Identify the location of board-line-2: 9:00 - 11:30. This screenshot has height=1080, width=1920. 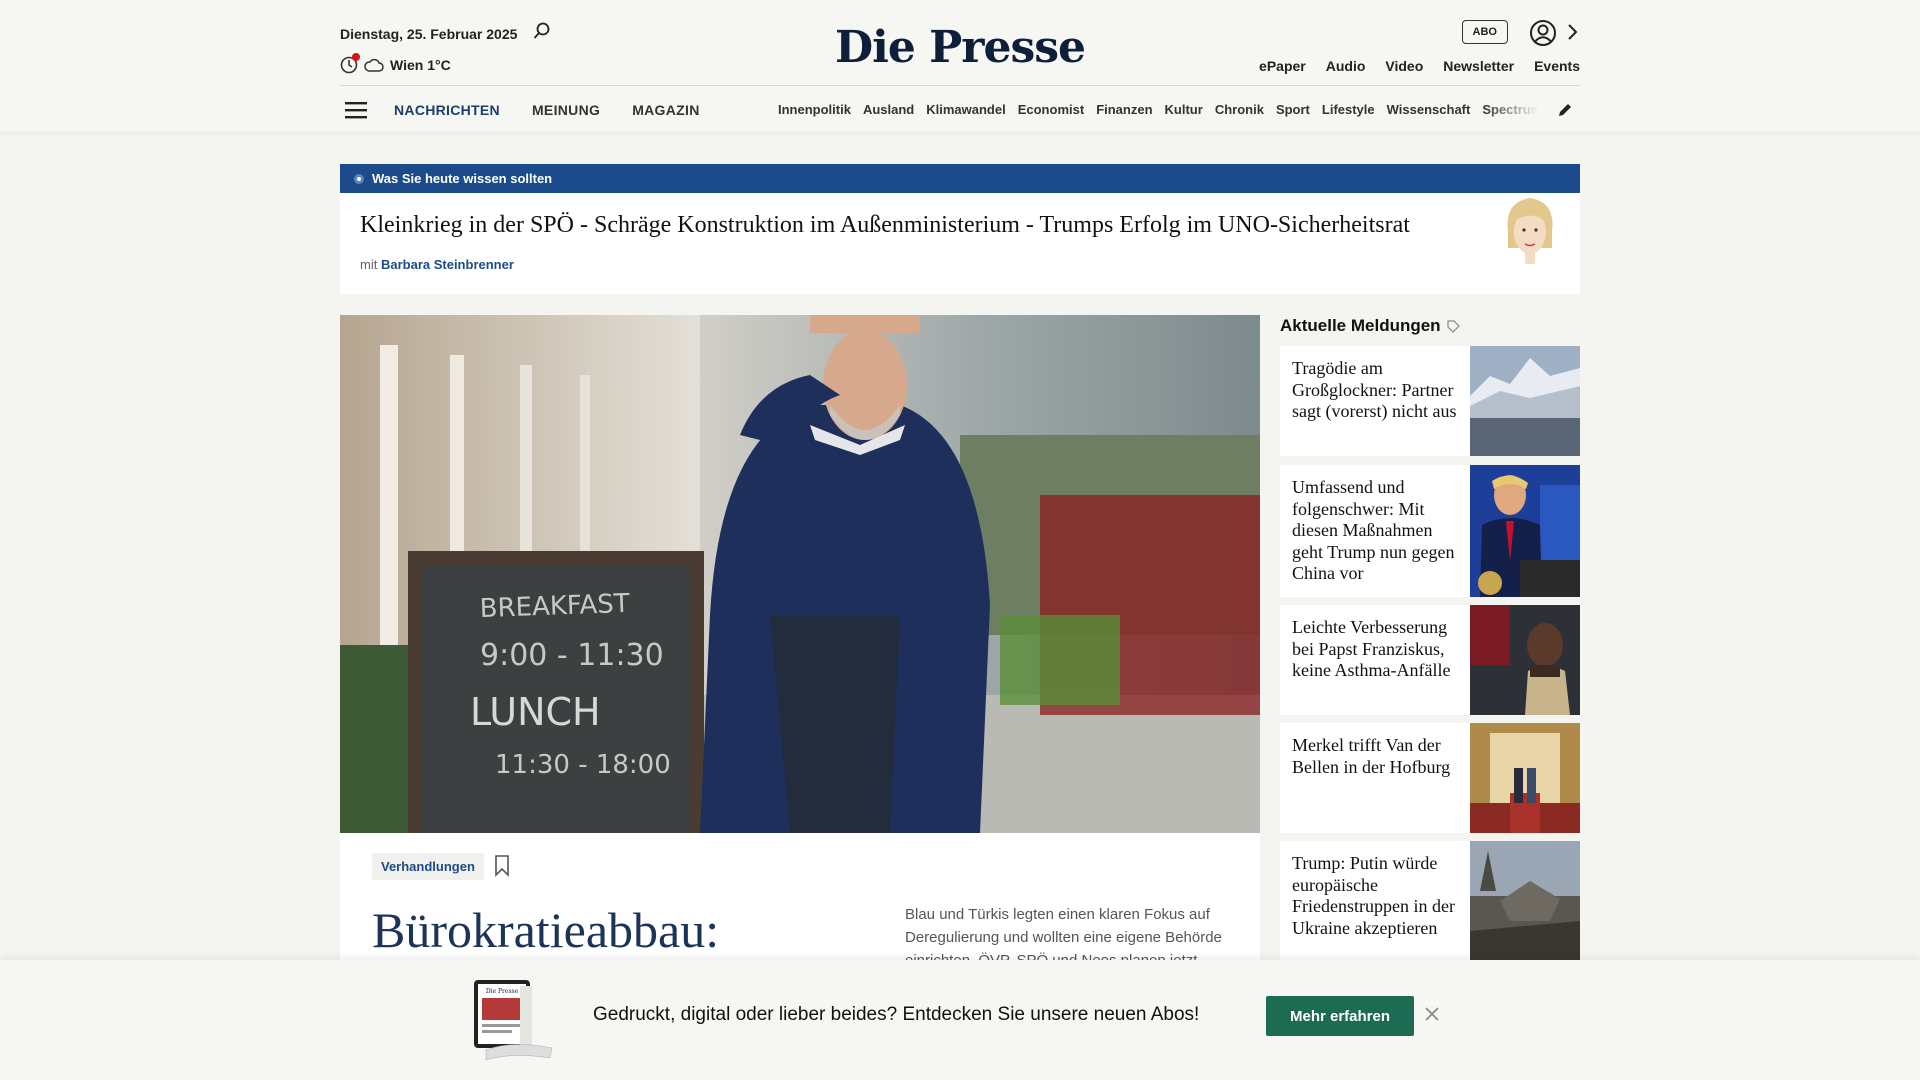
(572, 655).